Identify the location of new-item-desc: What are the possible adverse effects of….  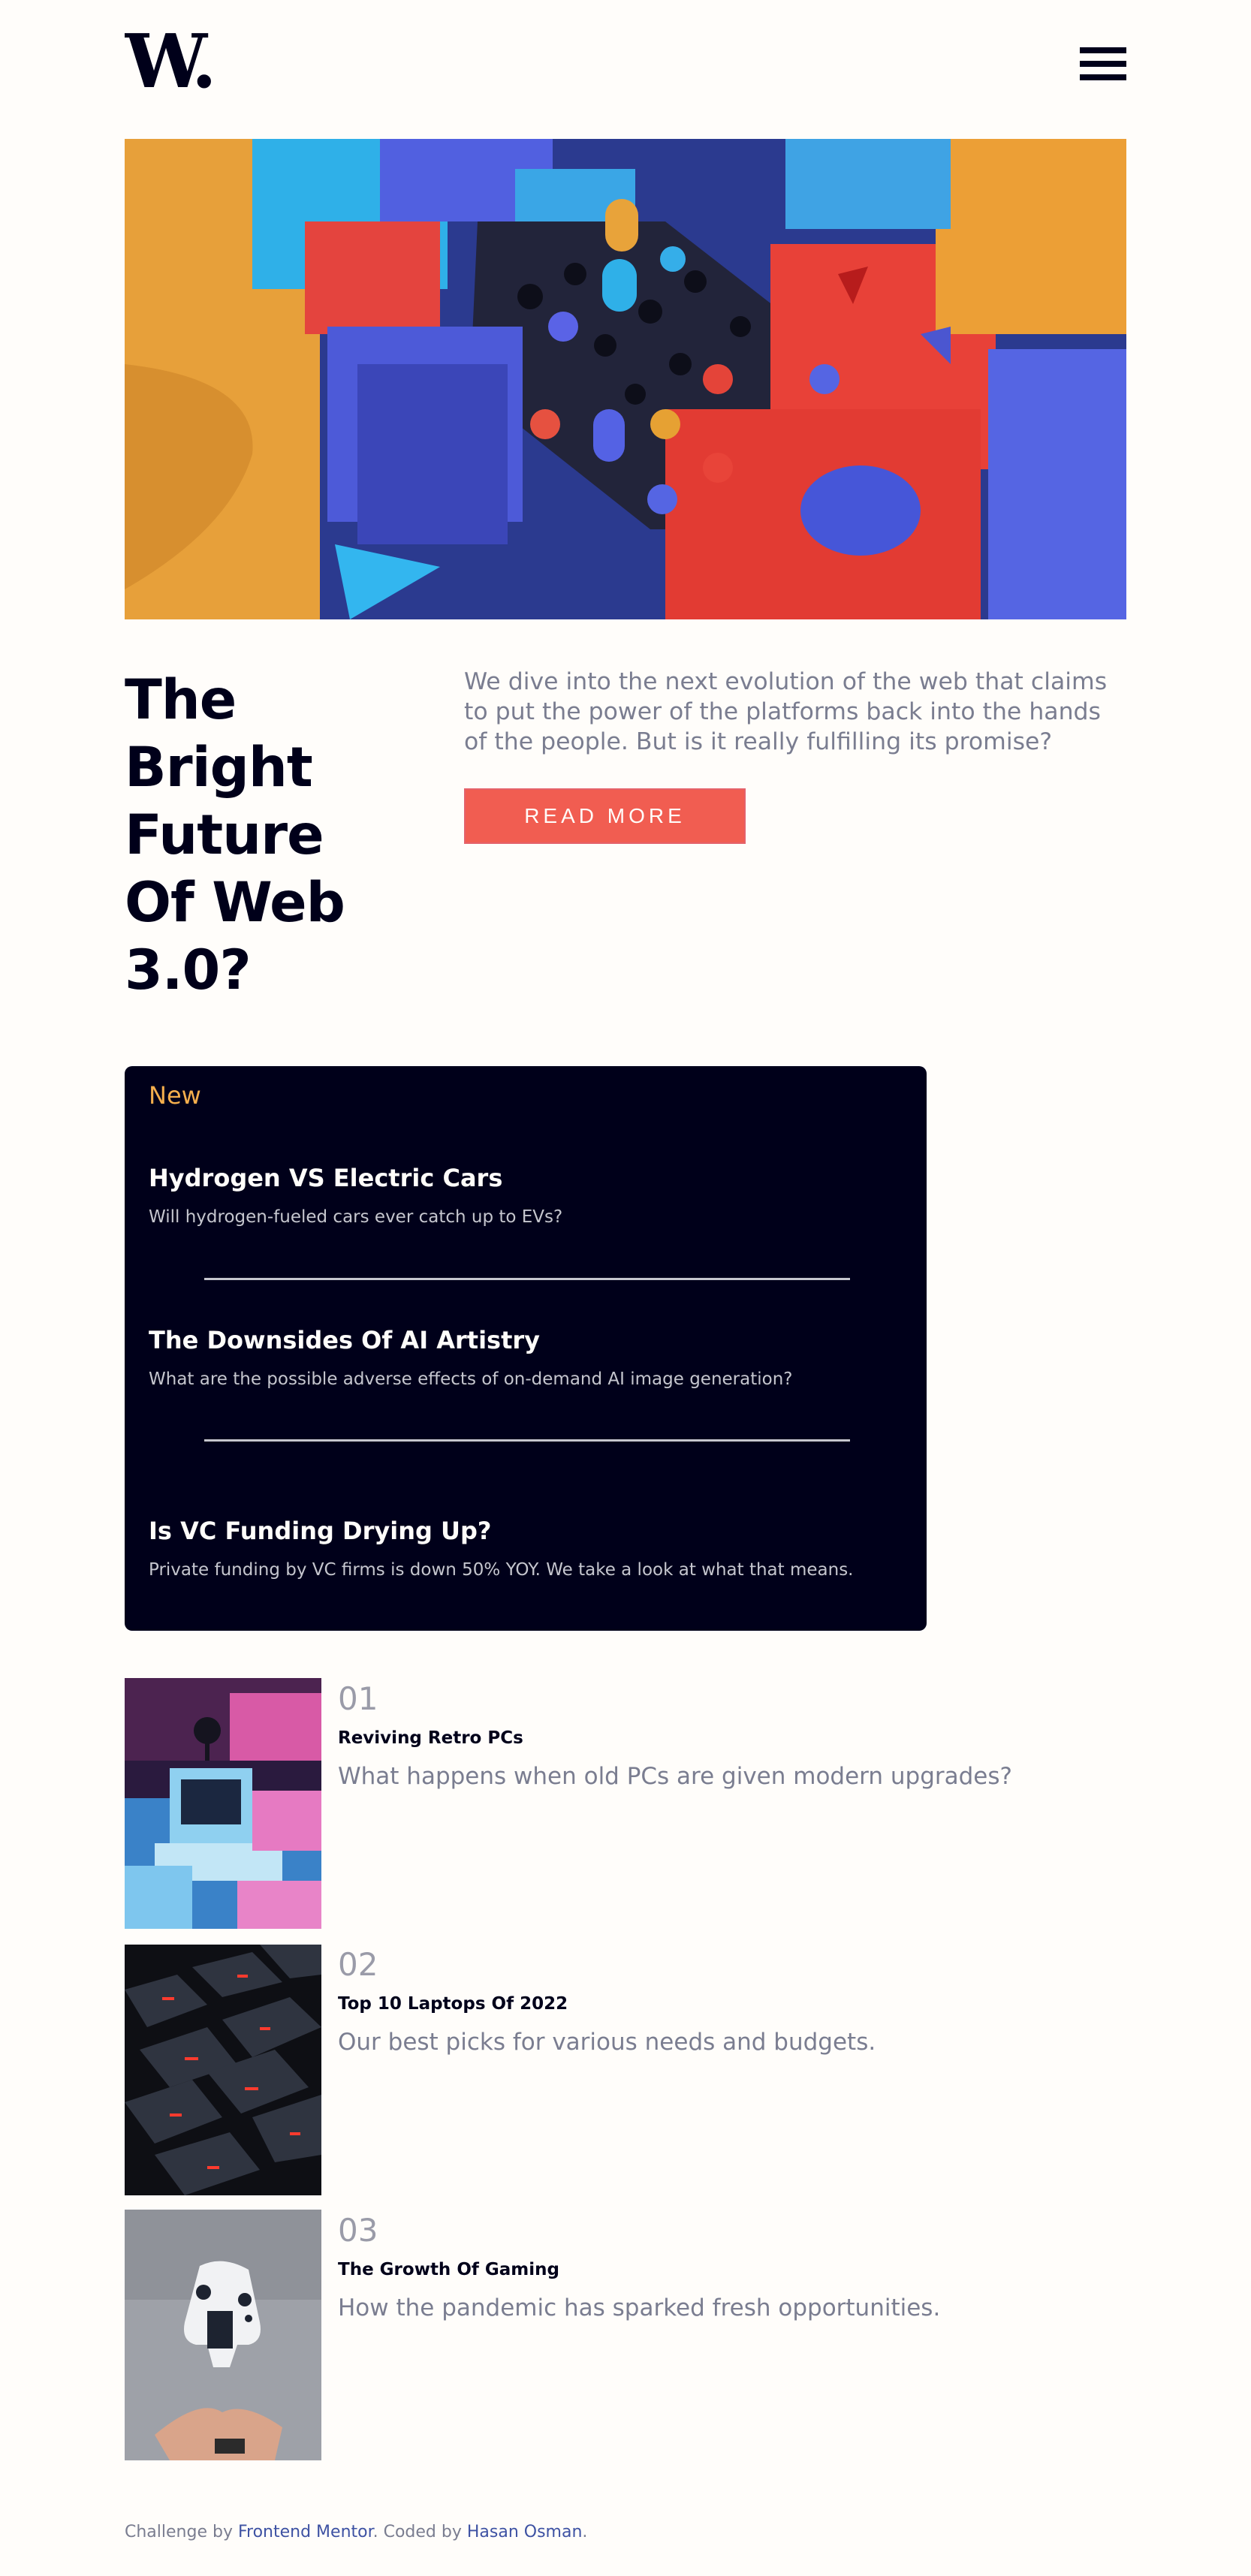
(471, 1379).